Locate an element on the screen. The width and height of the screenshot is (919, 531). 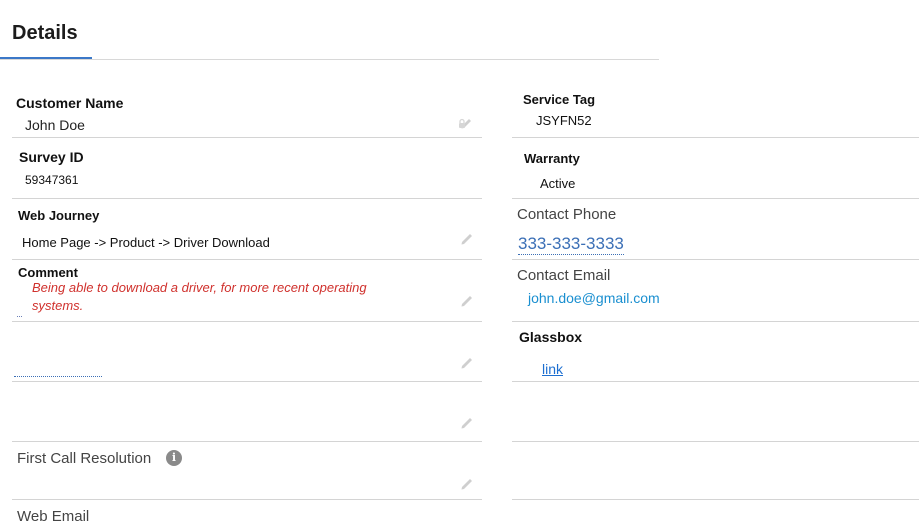
survey-id-value: 59347361 is located at coordinates (52, 180).